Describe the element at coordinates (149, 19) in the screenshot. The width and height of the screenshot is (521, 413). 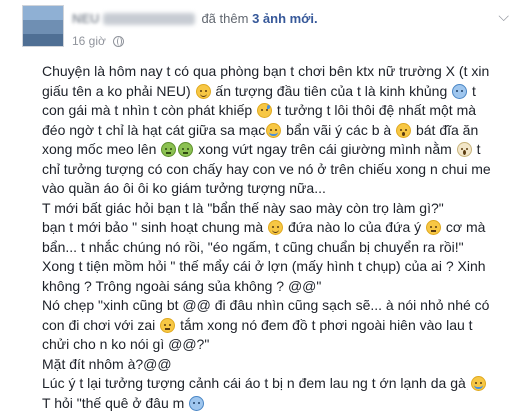
I see `author-name-blurred` at that location.